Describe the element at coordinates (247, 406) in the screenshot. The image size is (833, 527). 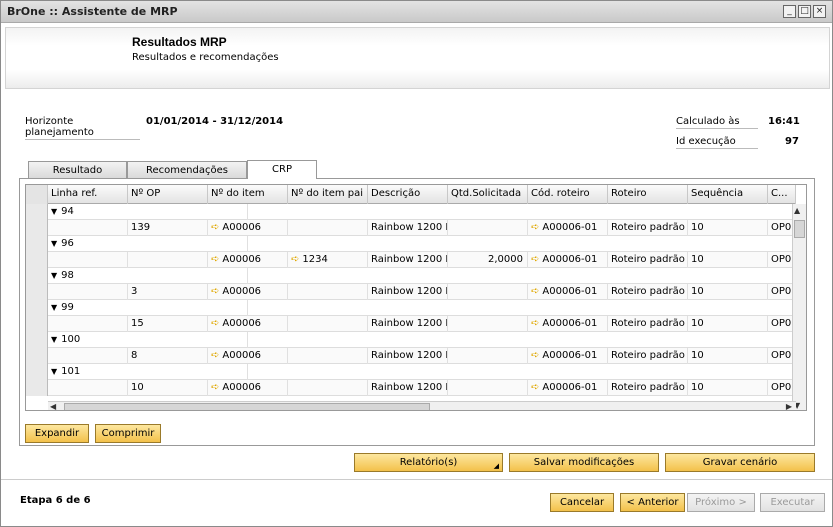
I see `horizontal-scroll-thumb` at that location.